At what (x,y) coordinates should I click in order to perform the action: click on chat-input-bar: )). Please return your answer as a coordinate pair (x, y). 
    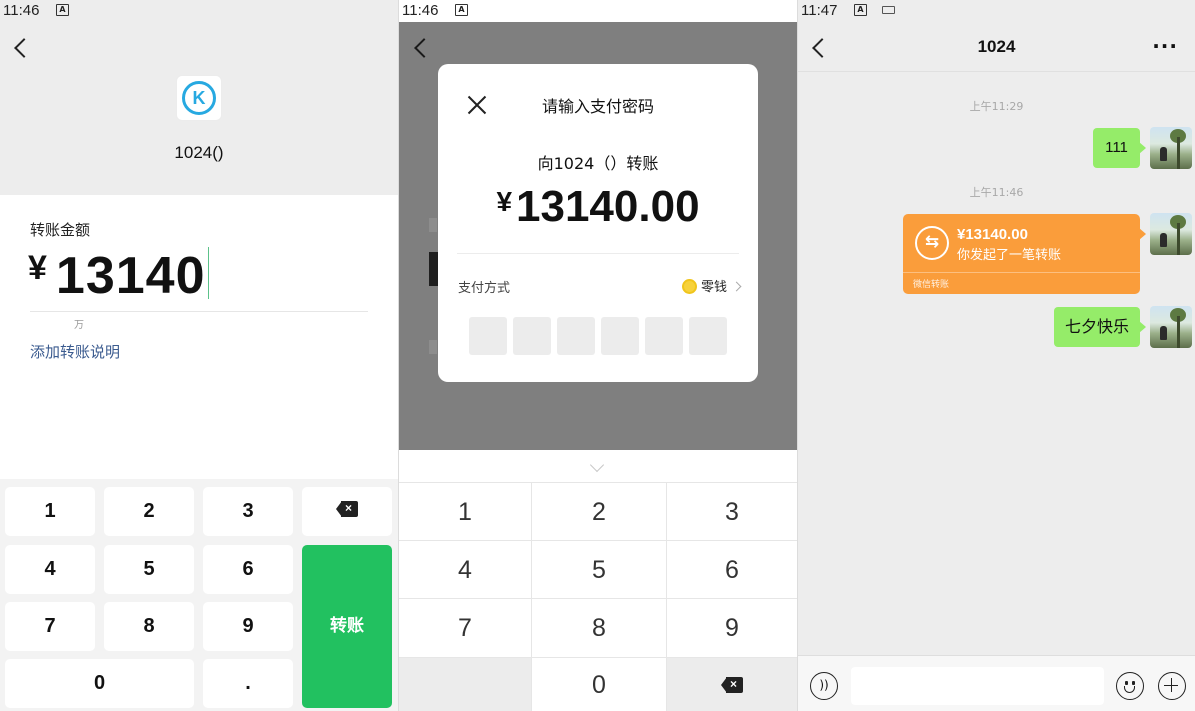
    Looking at the image, I should click on (996, 683).